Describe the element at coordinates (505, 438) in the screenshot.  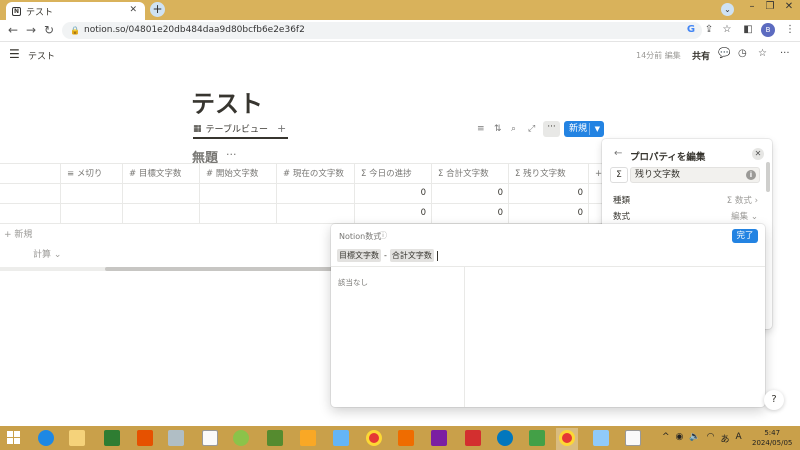
I see `edge-icon` at that location.